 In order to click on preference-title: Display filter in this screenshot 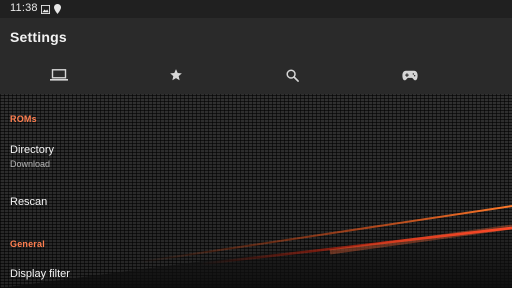, I will do `click(40, 274)`.